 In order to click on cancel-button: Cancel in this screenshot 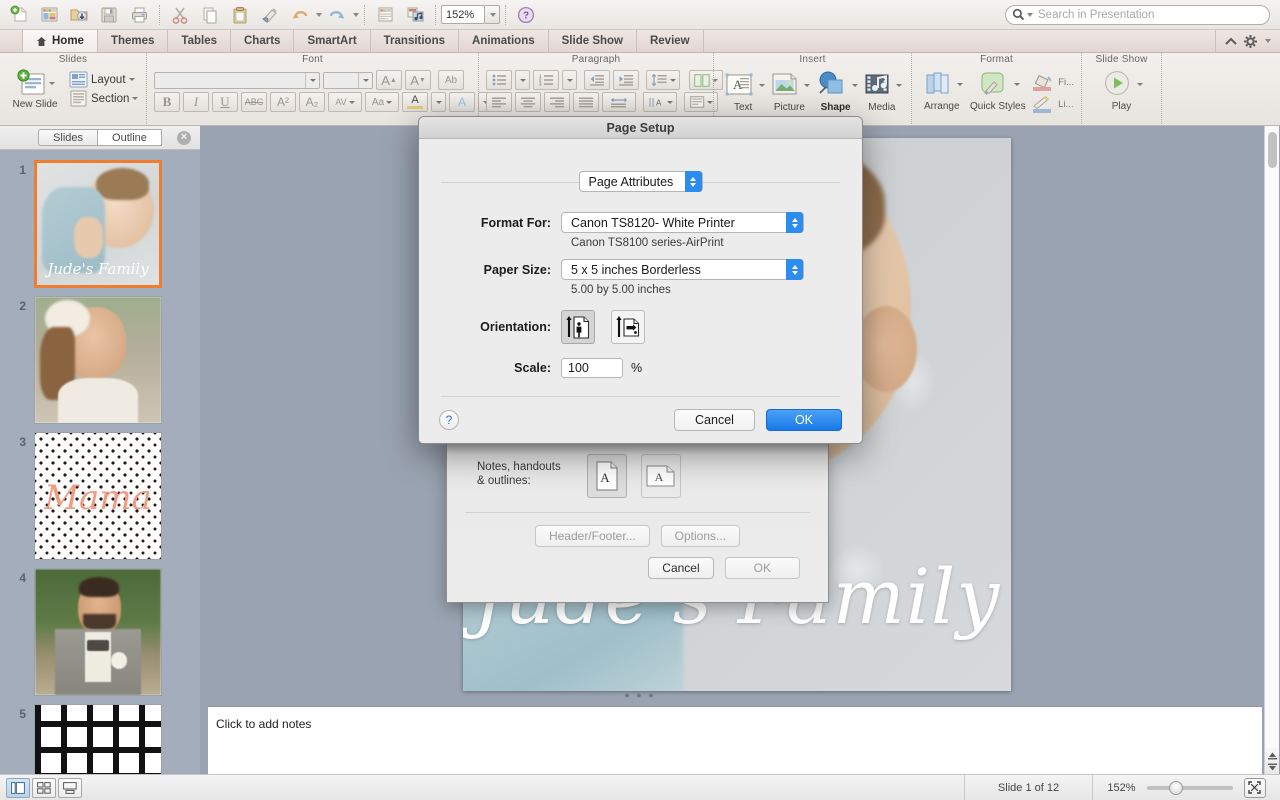, I will do `click(714, 420)`.